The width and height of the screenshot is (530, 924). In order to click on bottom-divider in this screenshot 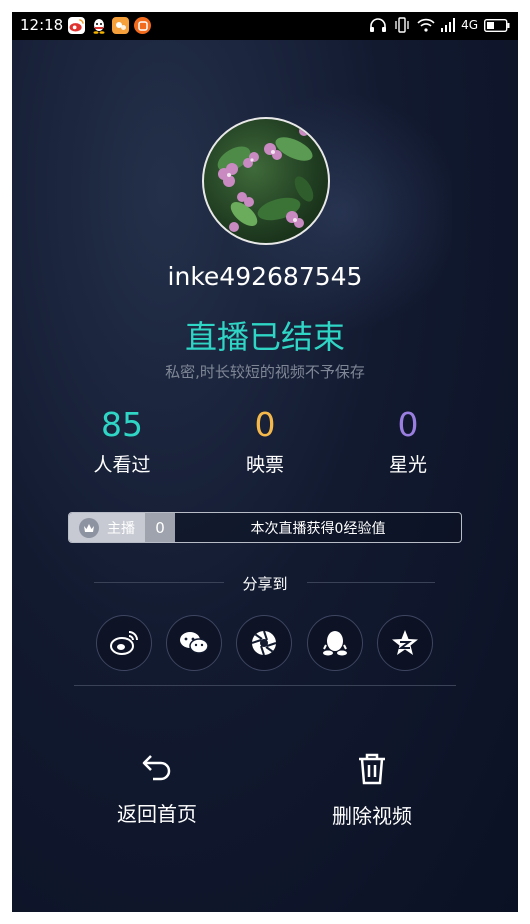, I will do `click(265, 685)`.